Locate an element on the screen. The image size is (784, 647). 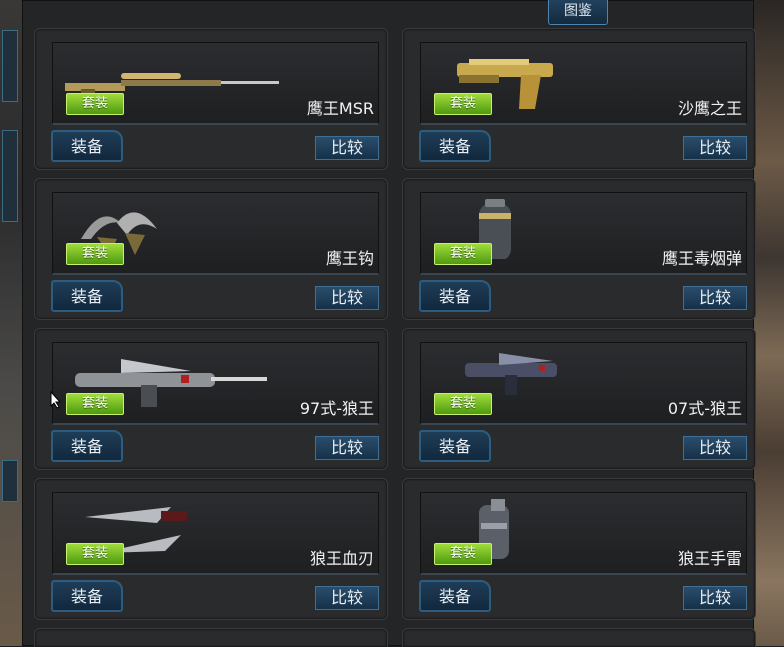
item-card: 套装 97式-狼王 装备 比较 is located at coordinates (211, 399).